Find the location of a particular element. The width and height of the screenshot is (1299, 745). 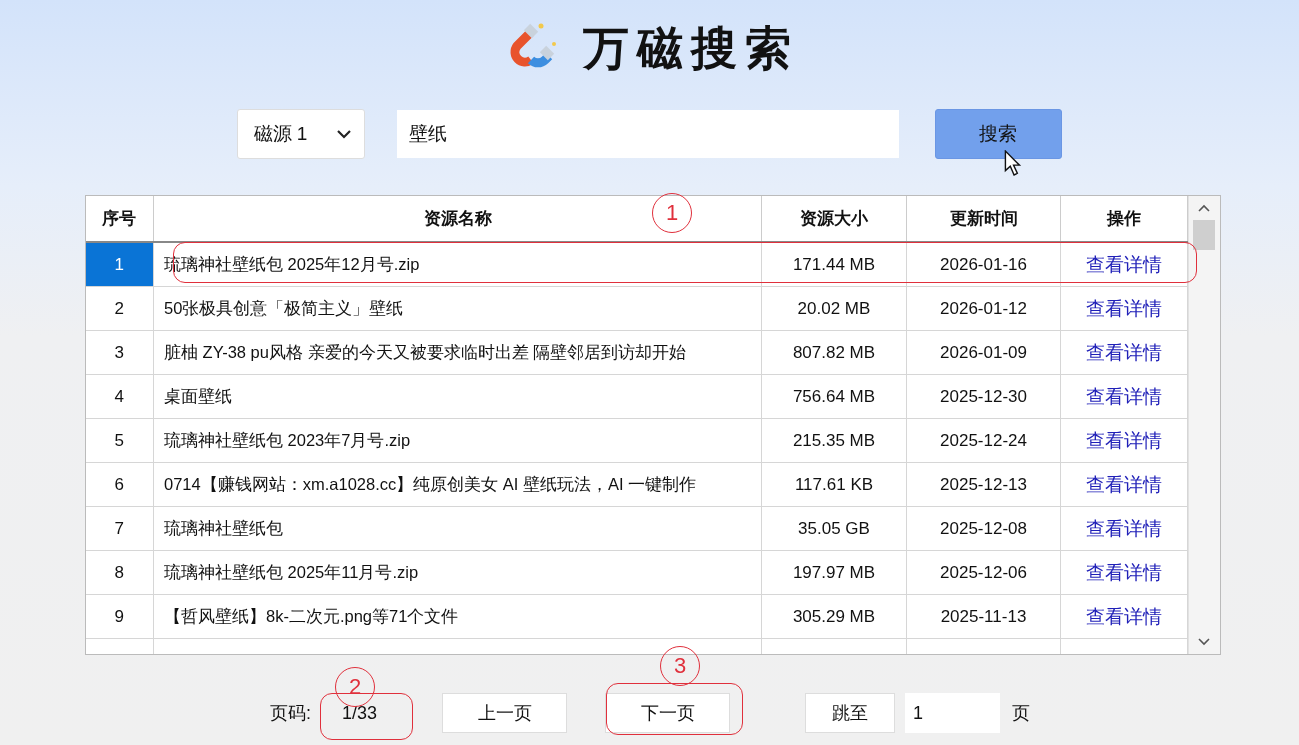

size-cell: 215.35 MB is located at coordinates (834, 440).